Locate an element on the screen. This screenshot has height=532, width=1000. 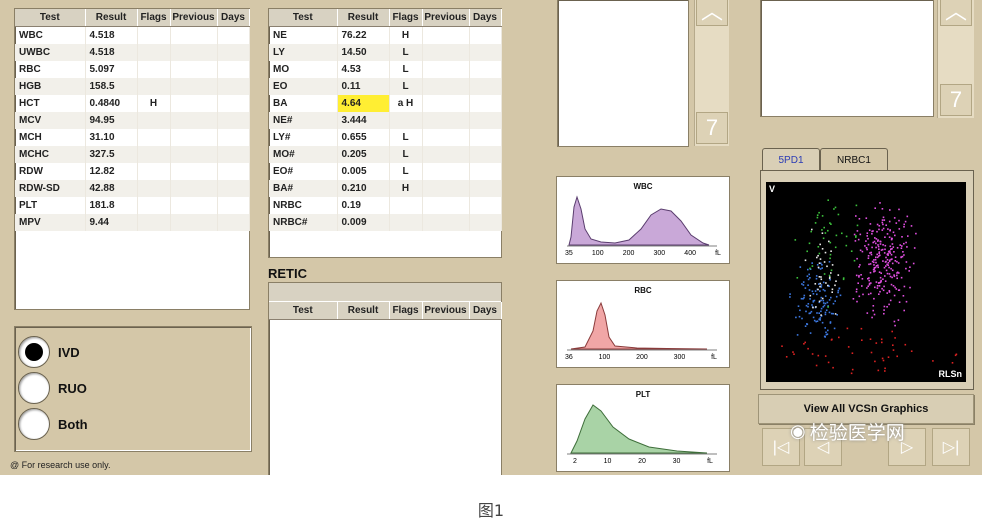
result-value: 3.444 is located at coordinates (363, 120).